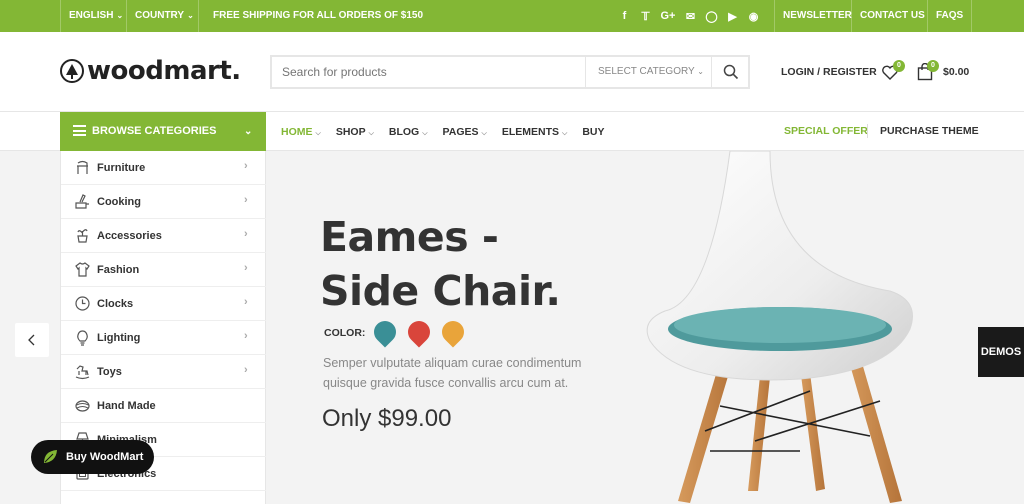 This screenshot has width=1024, height=504. What do you see at coordinates (126, 406) in the screenshot?
I see `category-label: Hand Made` at bounding box center [126, 406].